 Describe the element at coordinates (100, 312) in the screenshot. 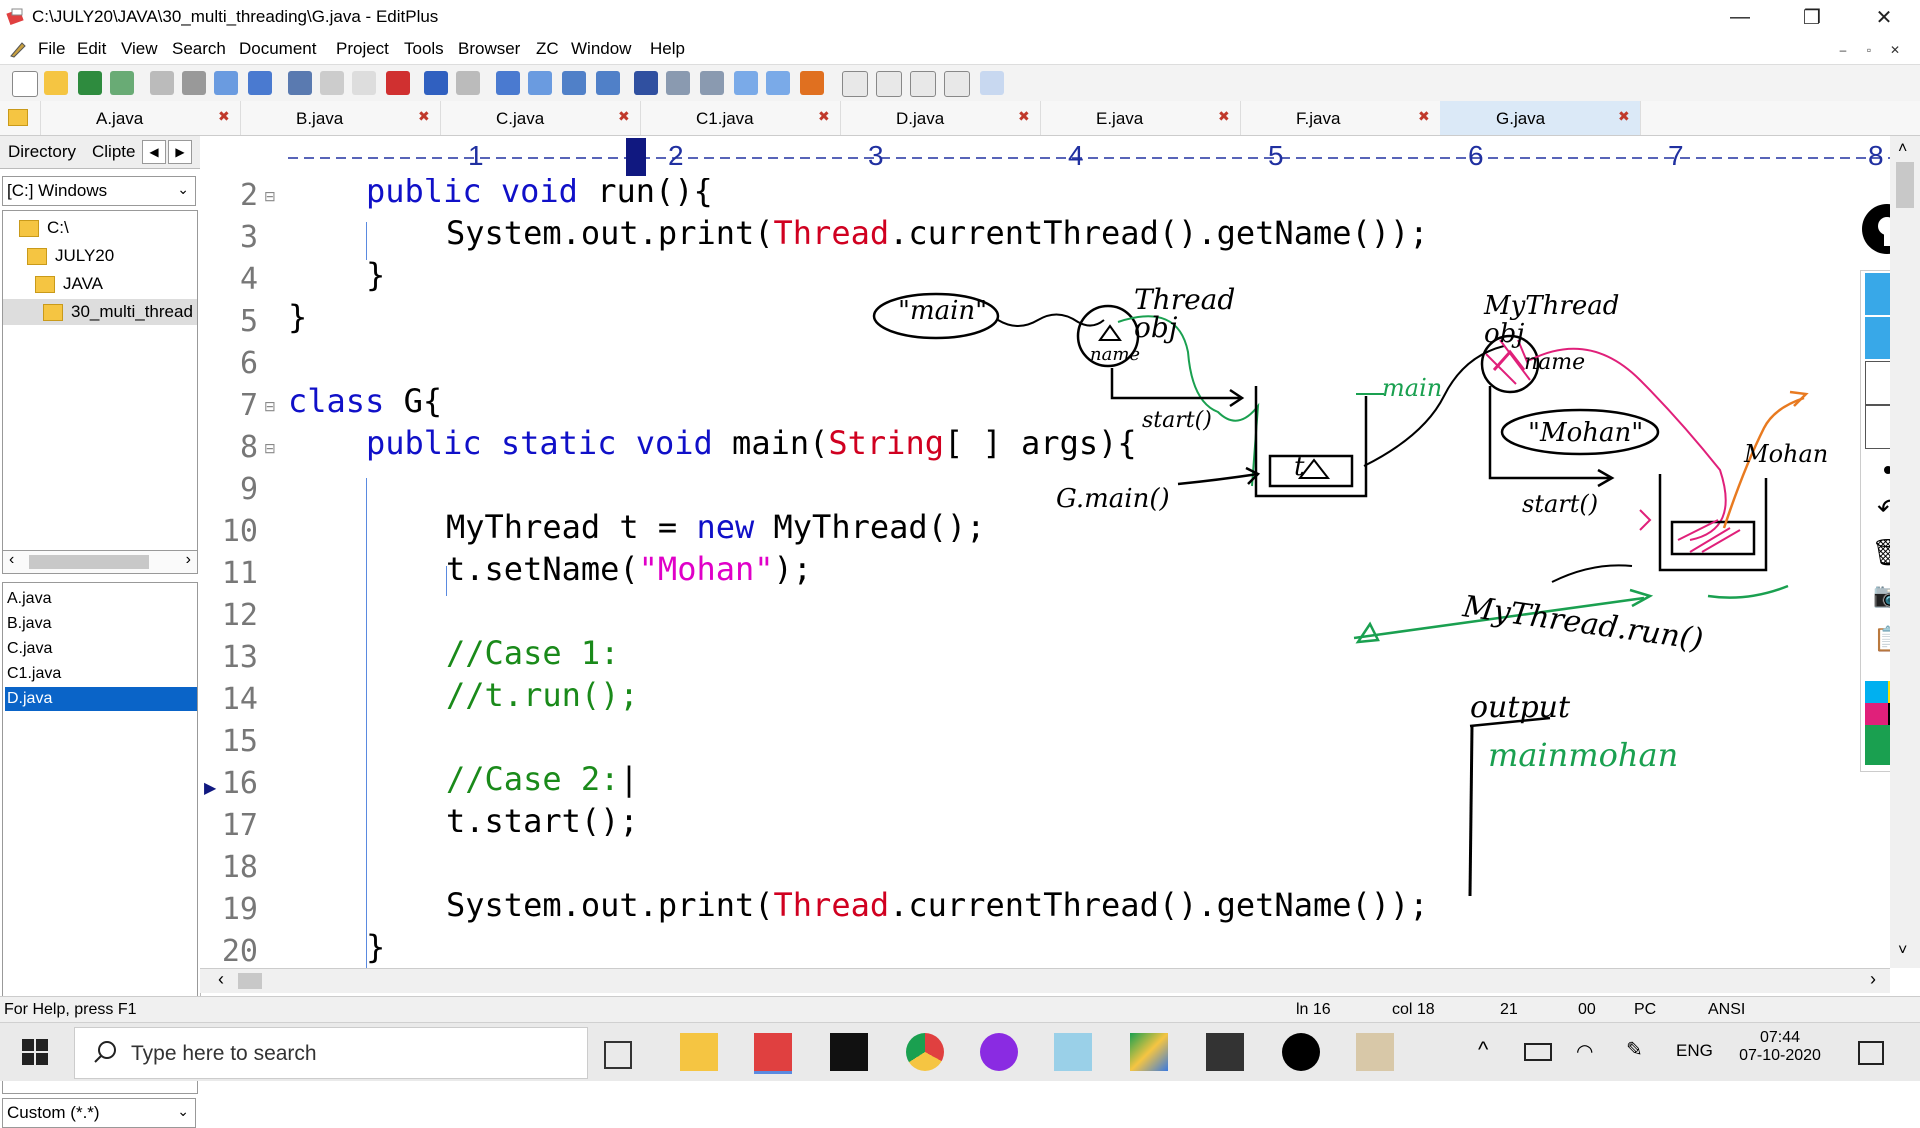

I see `tree-item-30-multi-thread: 30_multi_thread` at that location.